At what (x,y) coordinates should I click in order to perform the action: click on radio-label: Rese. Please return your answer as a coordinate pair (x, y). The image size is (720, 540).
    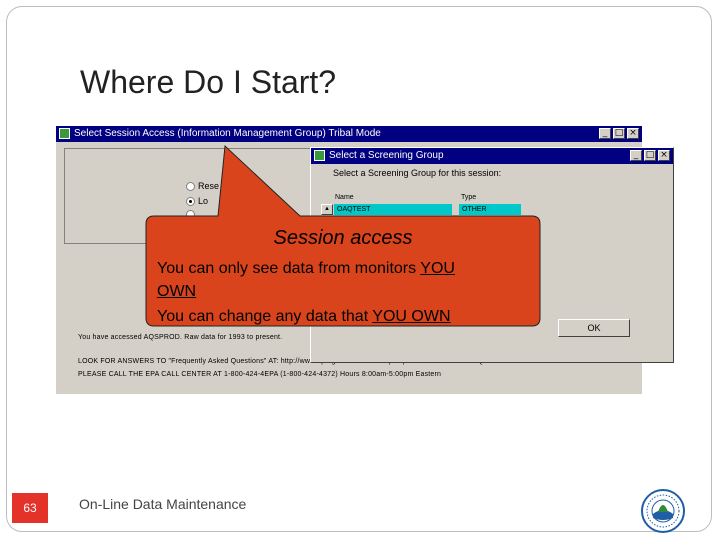
    Looking at the image, I should click on (209, 186).